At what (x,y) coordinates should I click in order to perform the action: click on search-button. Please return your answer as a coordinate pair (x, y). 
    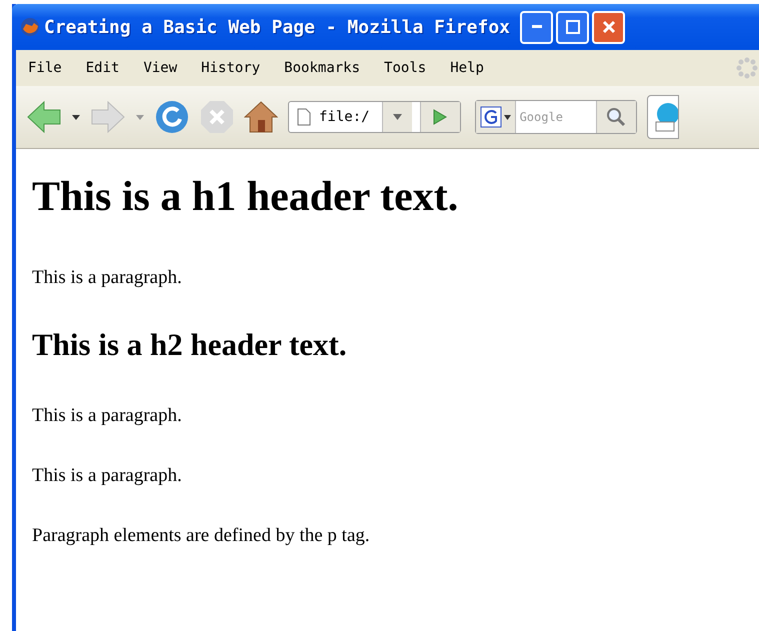
    Looking at the image, I should click on (616, 117).